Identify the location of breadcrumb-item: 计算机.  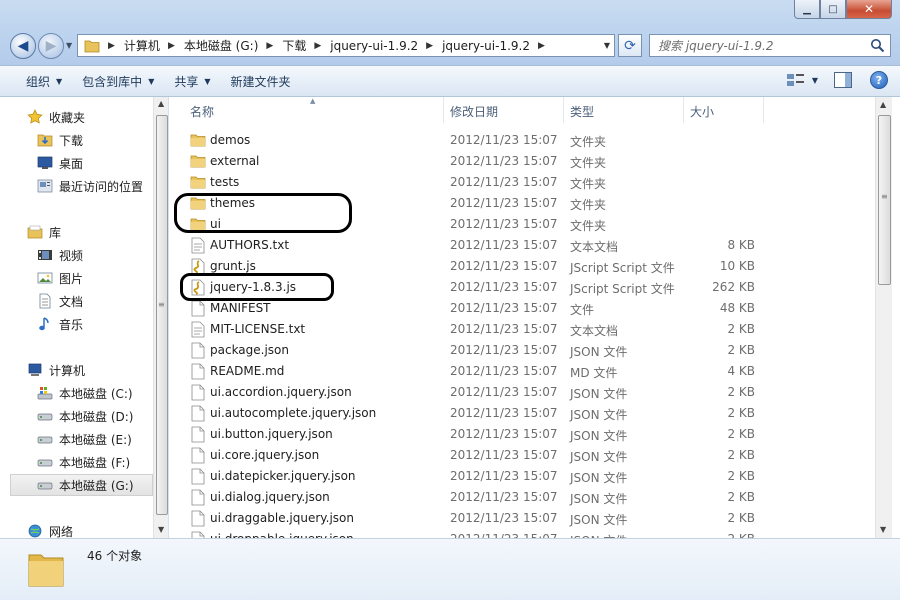
(142, 45).